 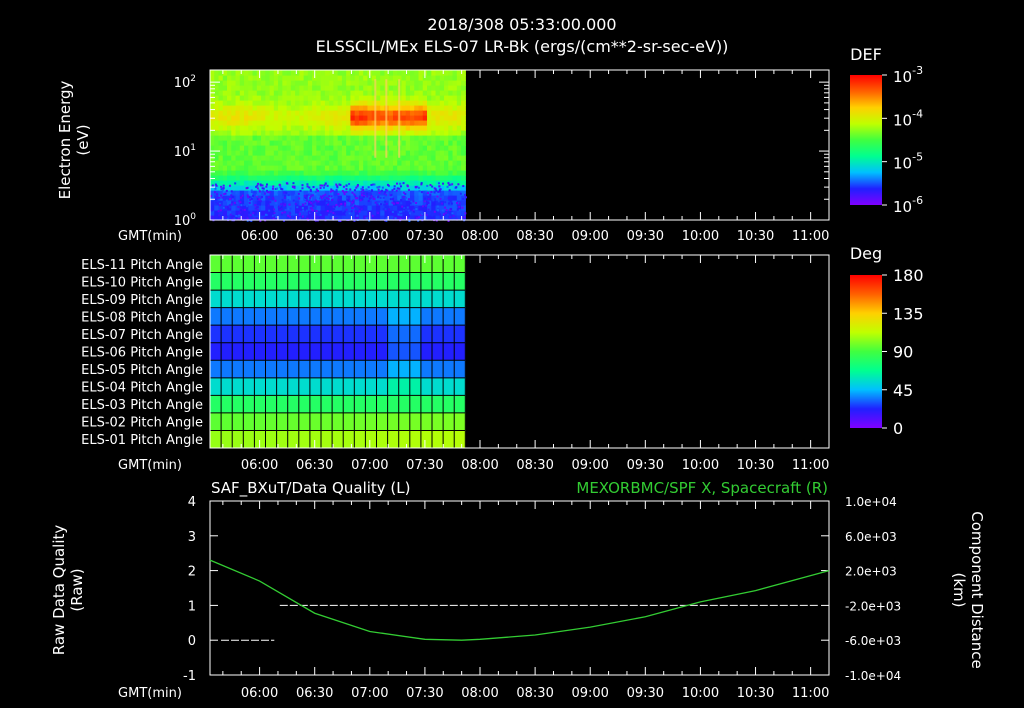 What do you see at coordinates (908, 75) in the screenshot?
I see `def-colorbar-tick-label: 10-3` at bounding box center [908, 75].